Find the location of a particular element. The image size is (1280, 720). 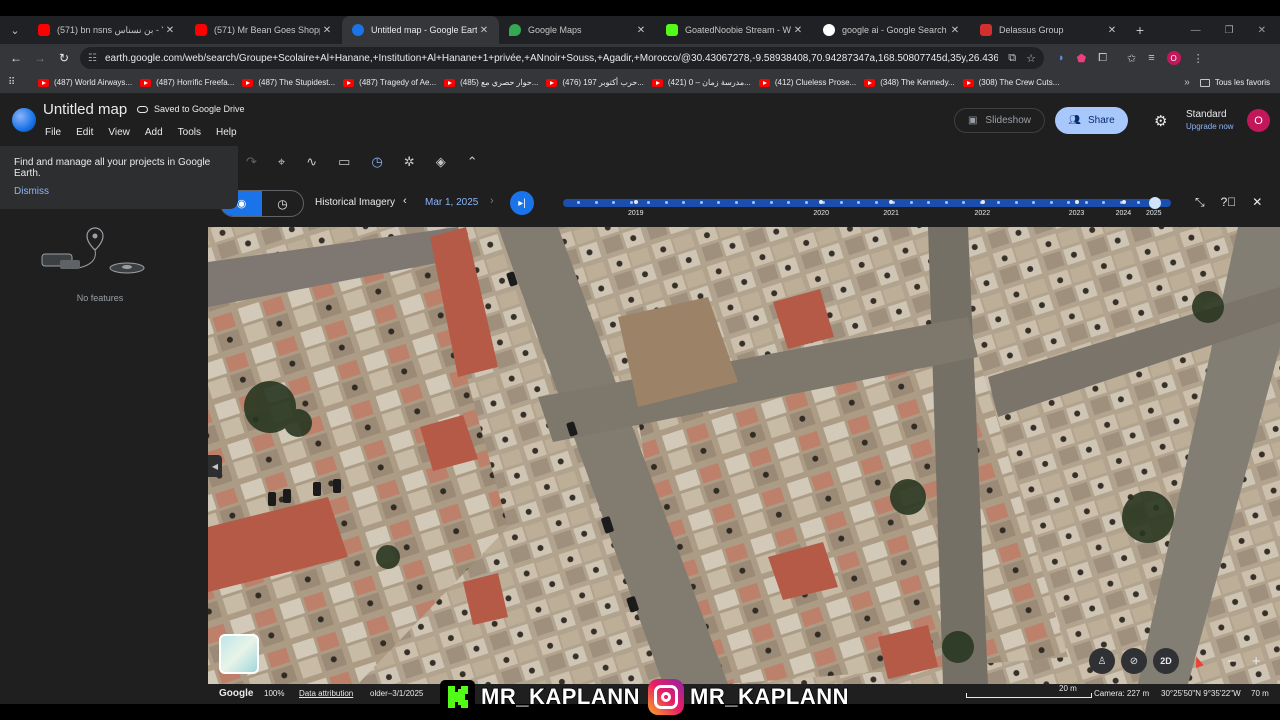

help-icon: ?⃝ is located at coordinates (1229, 202).